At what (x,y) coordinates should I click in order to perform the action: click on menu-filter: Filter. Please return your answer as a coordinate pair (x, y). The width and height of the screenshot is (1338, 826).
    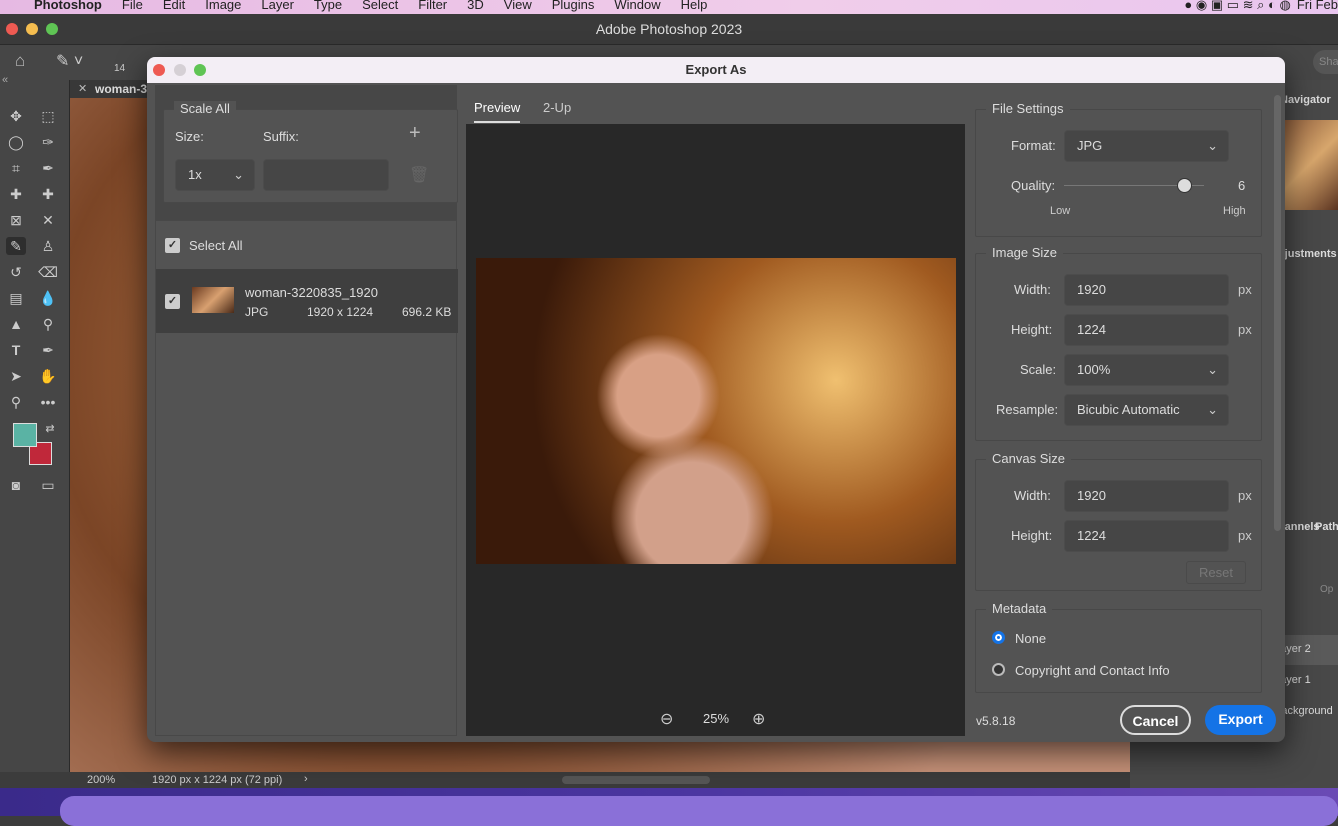
    Looking at the image, I should click on (432, 5).